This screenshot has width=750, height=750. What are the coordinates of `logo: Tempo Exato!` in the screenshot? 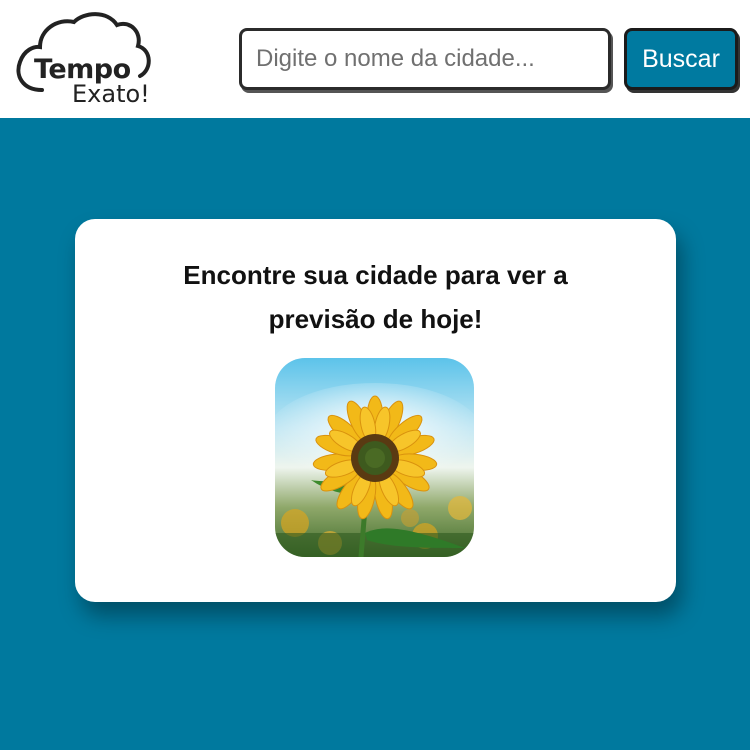 It's located at (87, 59).